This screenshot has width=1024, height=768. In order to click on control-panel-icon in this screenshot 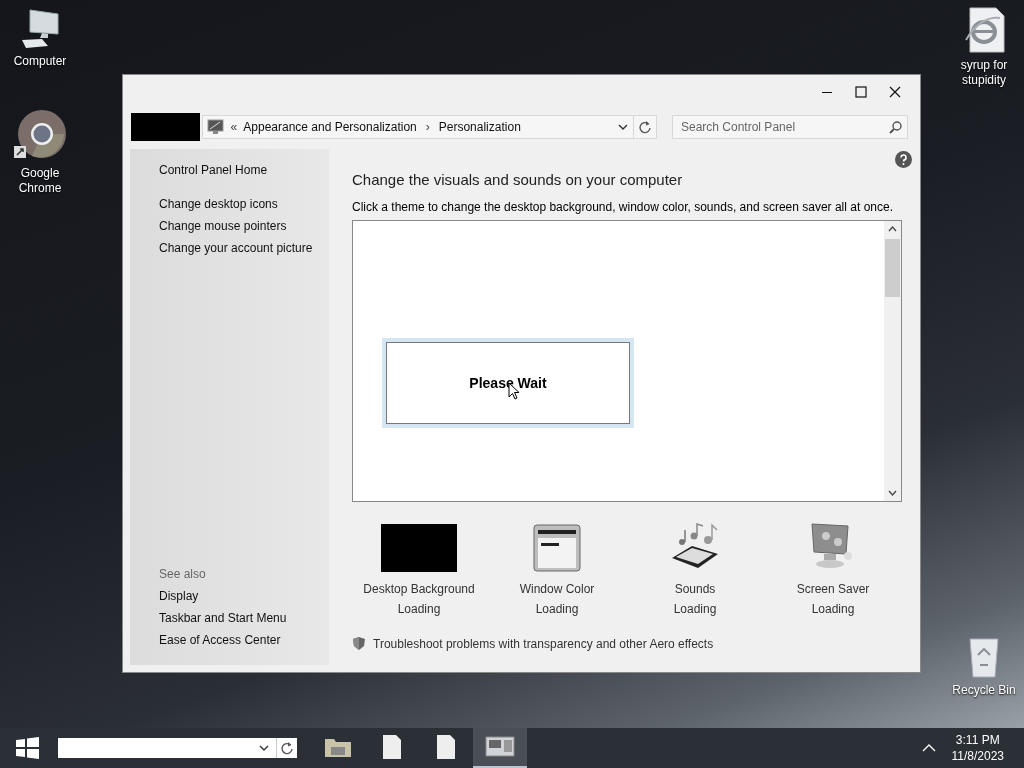, I will do `click(500, 747)`.